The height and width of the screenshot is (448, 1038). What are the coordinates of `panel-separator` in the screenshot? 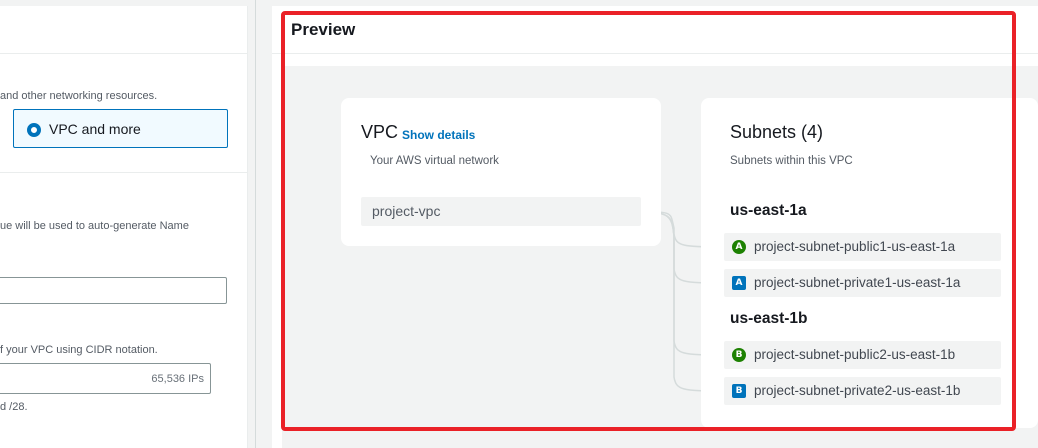 It's located at (255, 224).